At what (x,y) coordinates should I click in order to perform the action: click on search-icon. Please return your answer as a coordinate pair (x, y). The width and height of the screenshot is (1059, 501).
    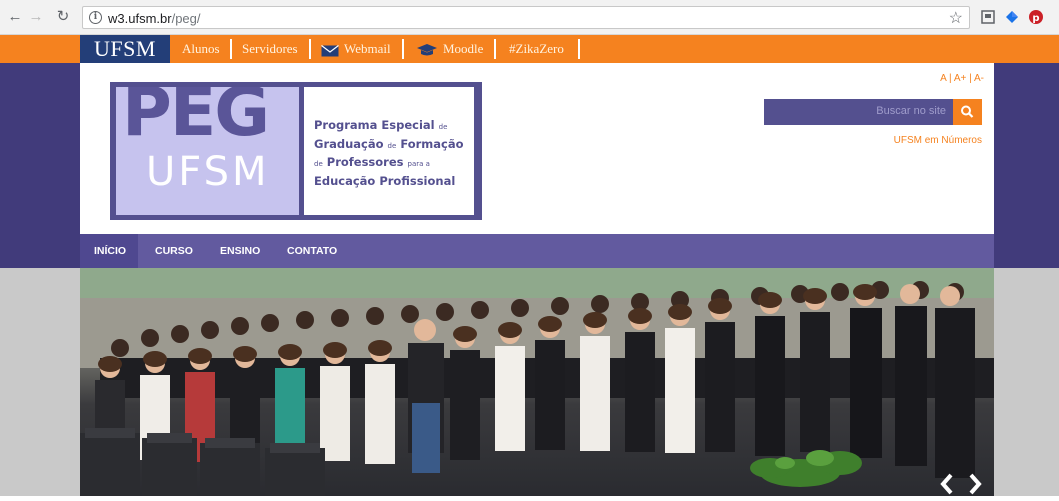
    Looking at the image, I should click on (967, 111).